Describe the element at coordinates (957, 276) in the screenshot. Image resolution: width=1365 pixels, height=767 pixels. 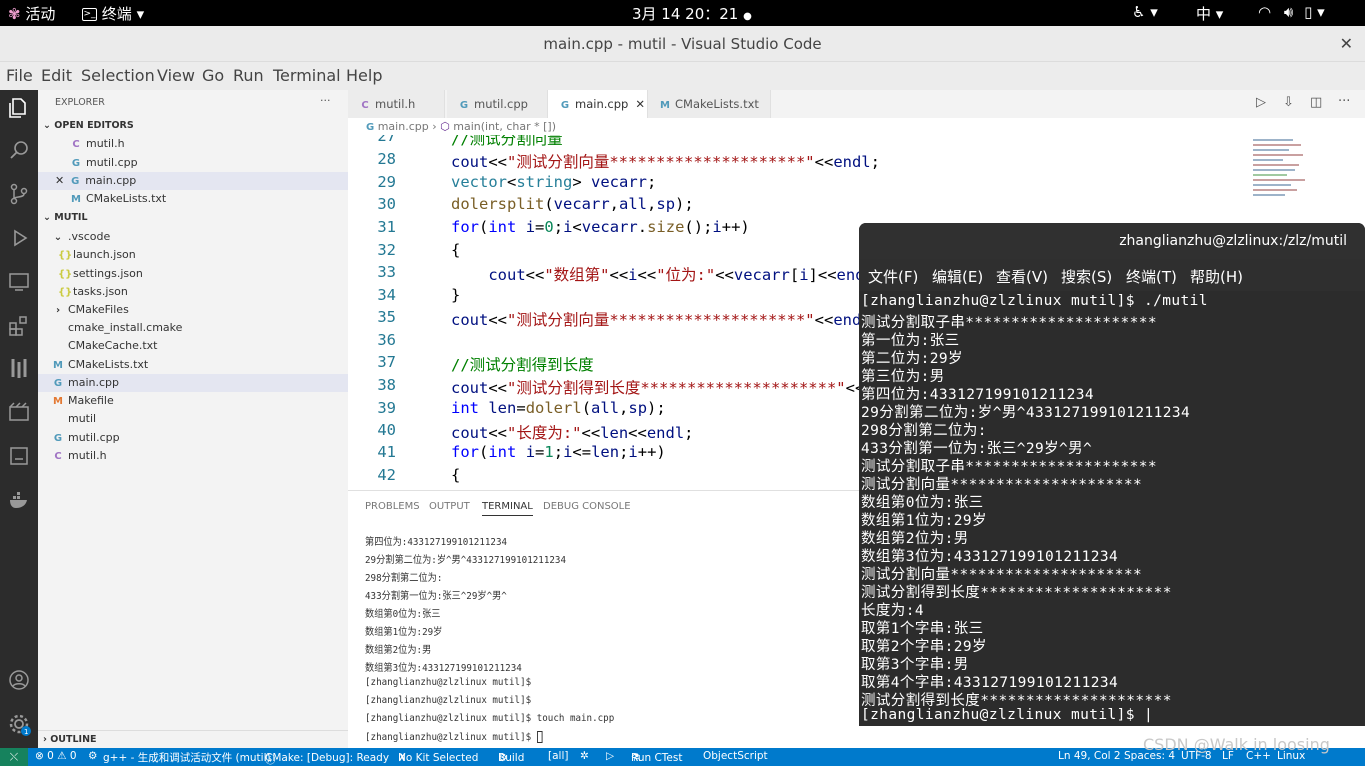
I see `terminal-menu-edit: 编辑(E)` at that location.